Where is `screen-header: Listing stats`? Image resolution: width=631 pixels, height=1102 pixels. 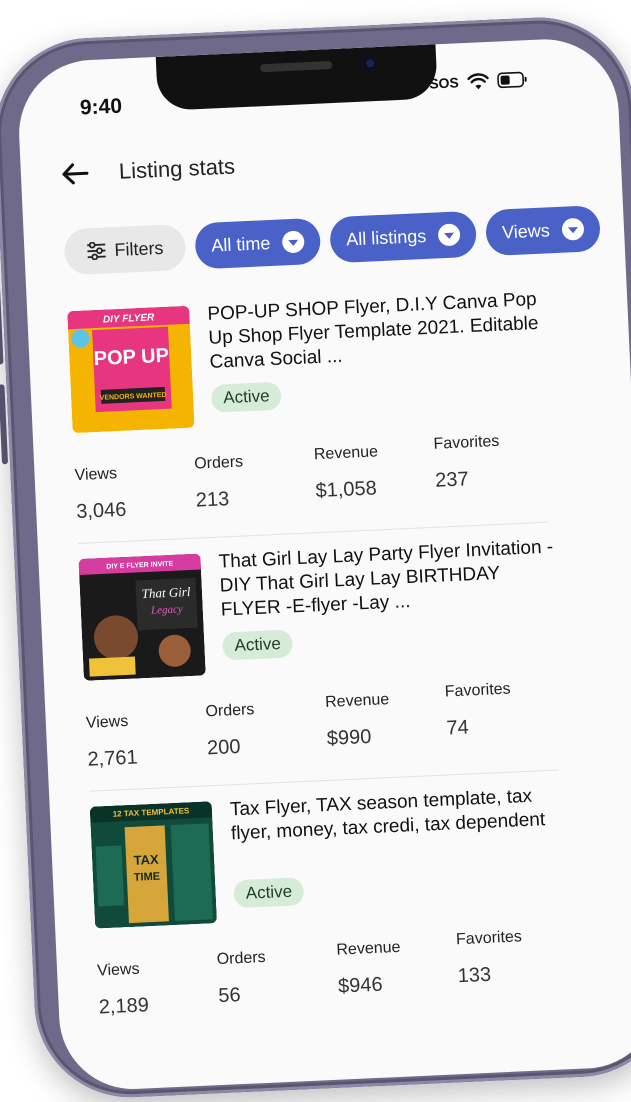
screen-header: Listing stats is located at coordinates (148, 170).